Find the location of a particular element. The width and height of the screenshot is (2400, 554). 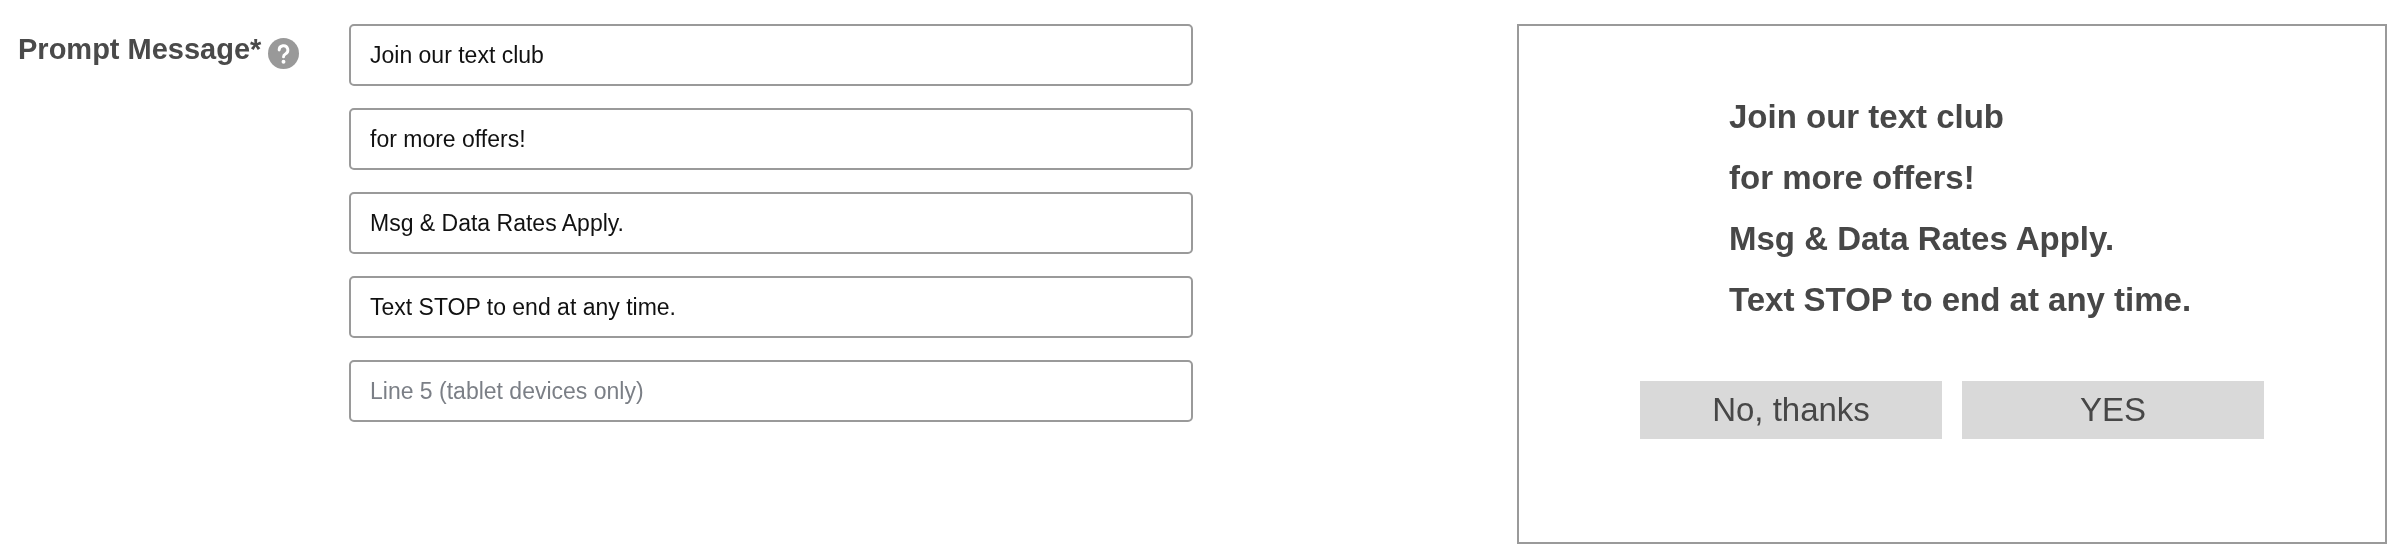

preview-message-line: Msg & Data Rates Apply. is located at coordinates (1922, 239).